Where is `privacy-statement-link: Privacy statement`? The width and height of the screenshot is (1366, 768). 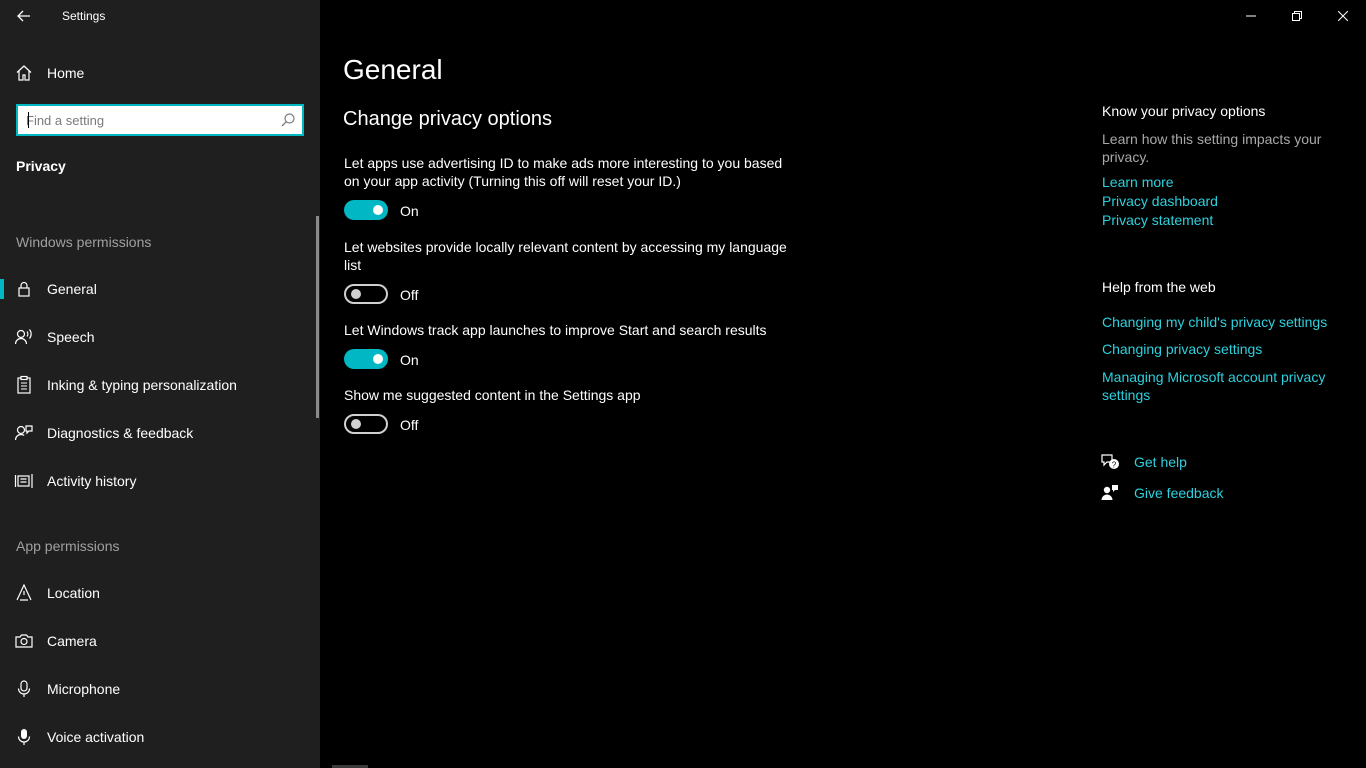
privacy-statement-link: Privacy statement is located at coordinates (1222, 220).